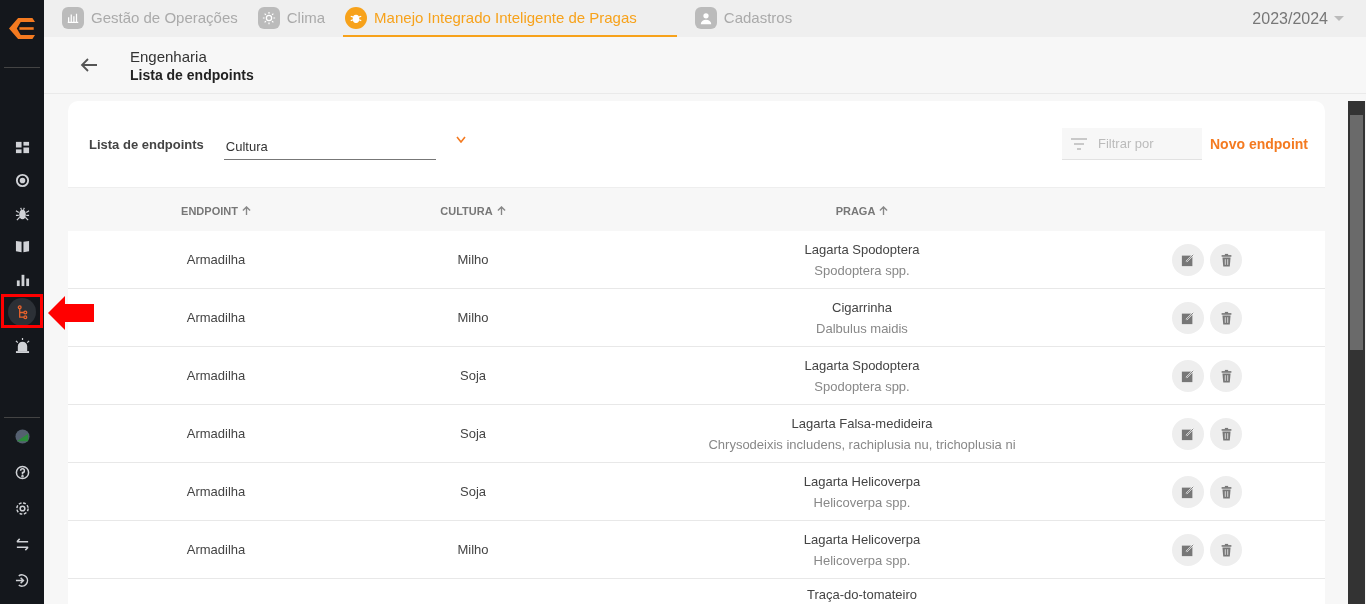 The height and width of the screenshot is (604, 1366). I want to click on season-select: 2023/2024, so click(1298, 18).